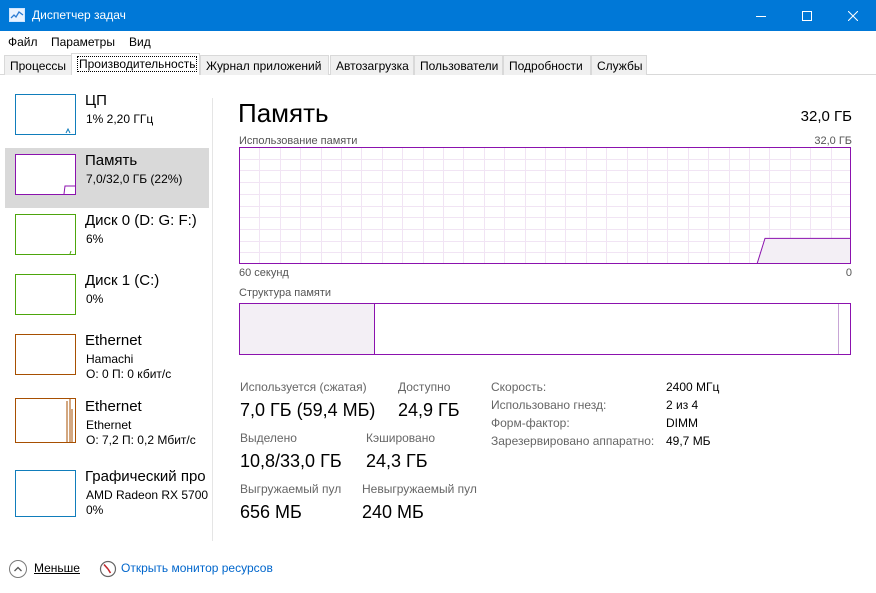 The height and width of the screenshot is (593, 876). What do you see at coordinates (308, 410) in the screenshot?
I see `in-use-value: 7,0 ГБ (59,4 МБ)` at bounding box center [308, 410].